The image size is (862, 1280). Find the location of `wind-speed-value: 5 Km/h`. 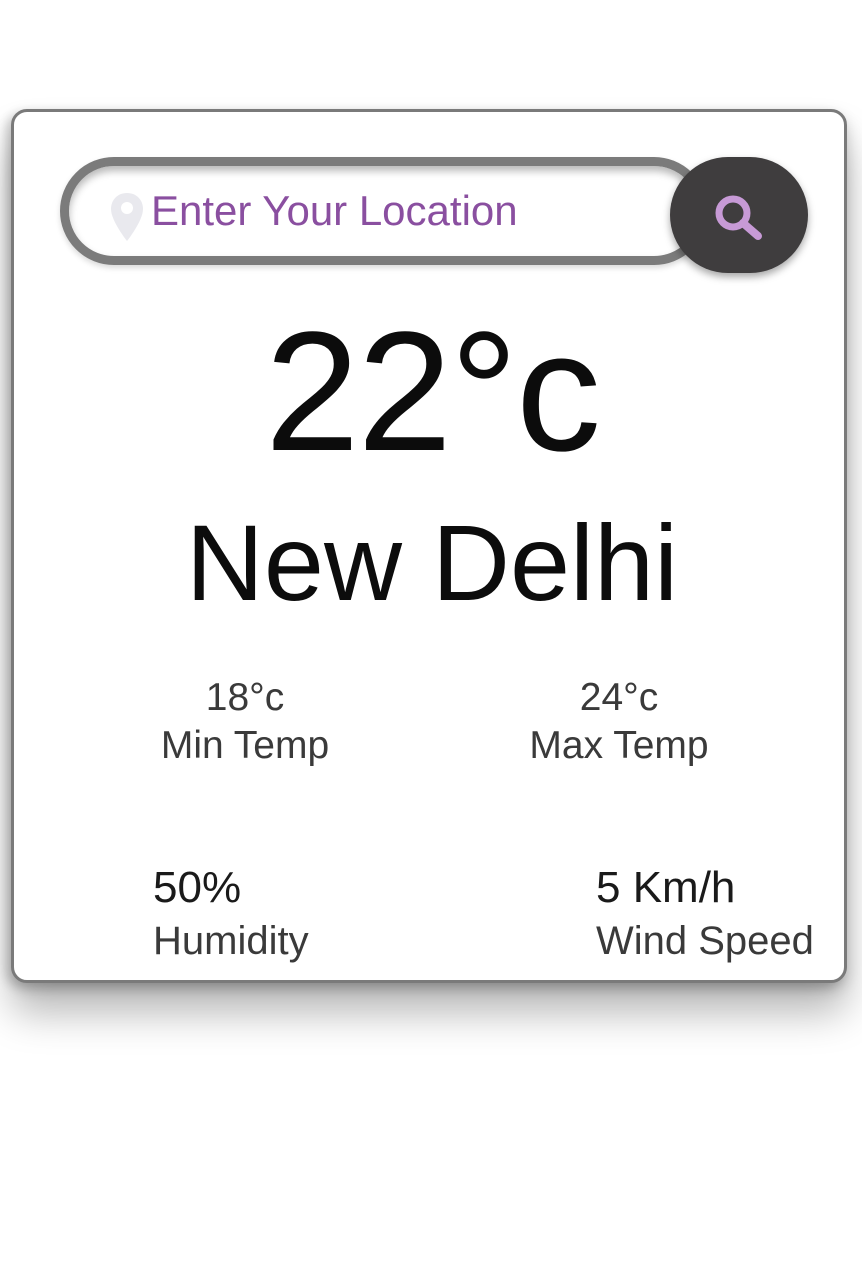

wind-speed-value: 5 Km/h is located at coordinates (666, 887).